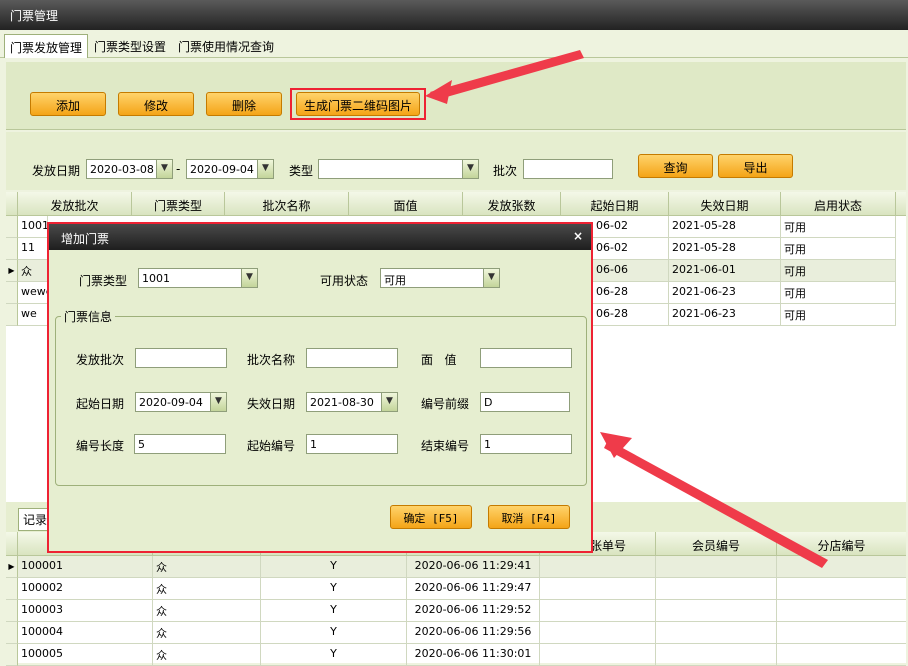 This screenshot has height=666, width=908. I want to click on status-select: 可用 ▼, so click(440, 278).